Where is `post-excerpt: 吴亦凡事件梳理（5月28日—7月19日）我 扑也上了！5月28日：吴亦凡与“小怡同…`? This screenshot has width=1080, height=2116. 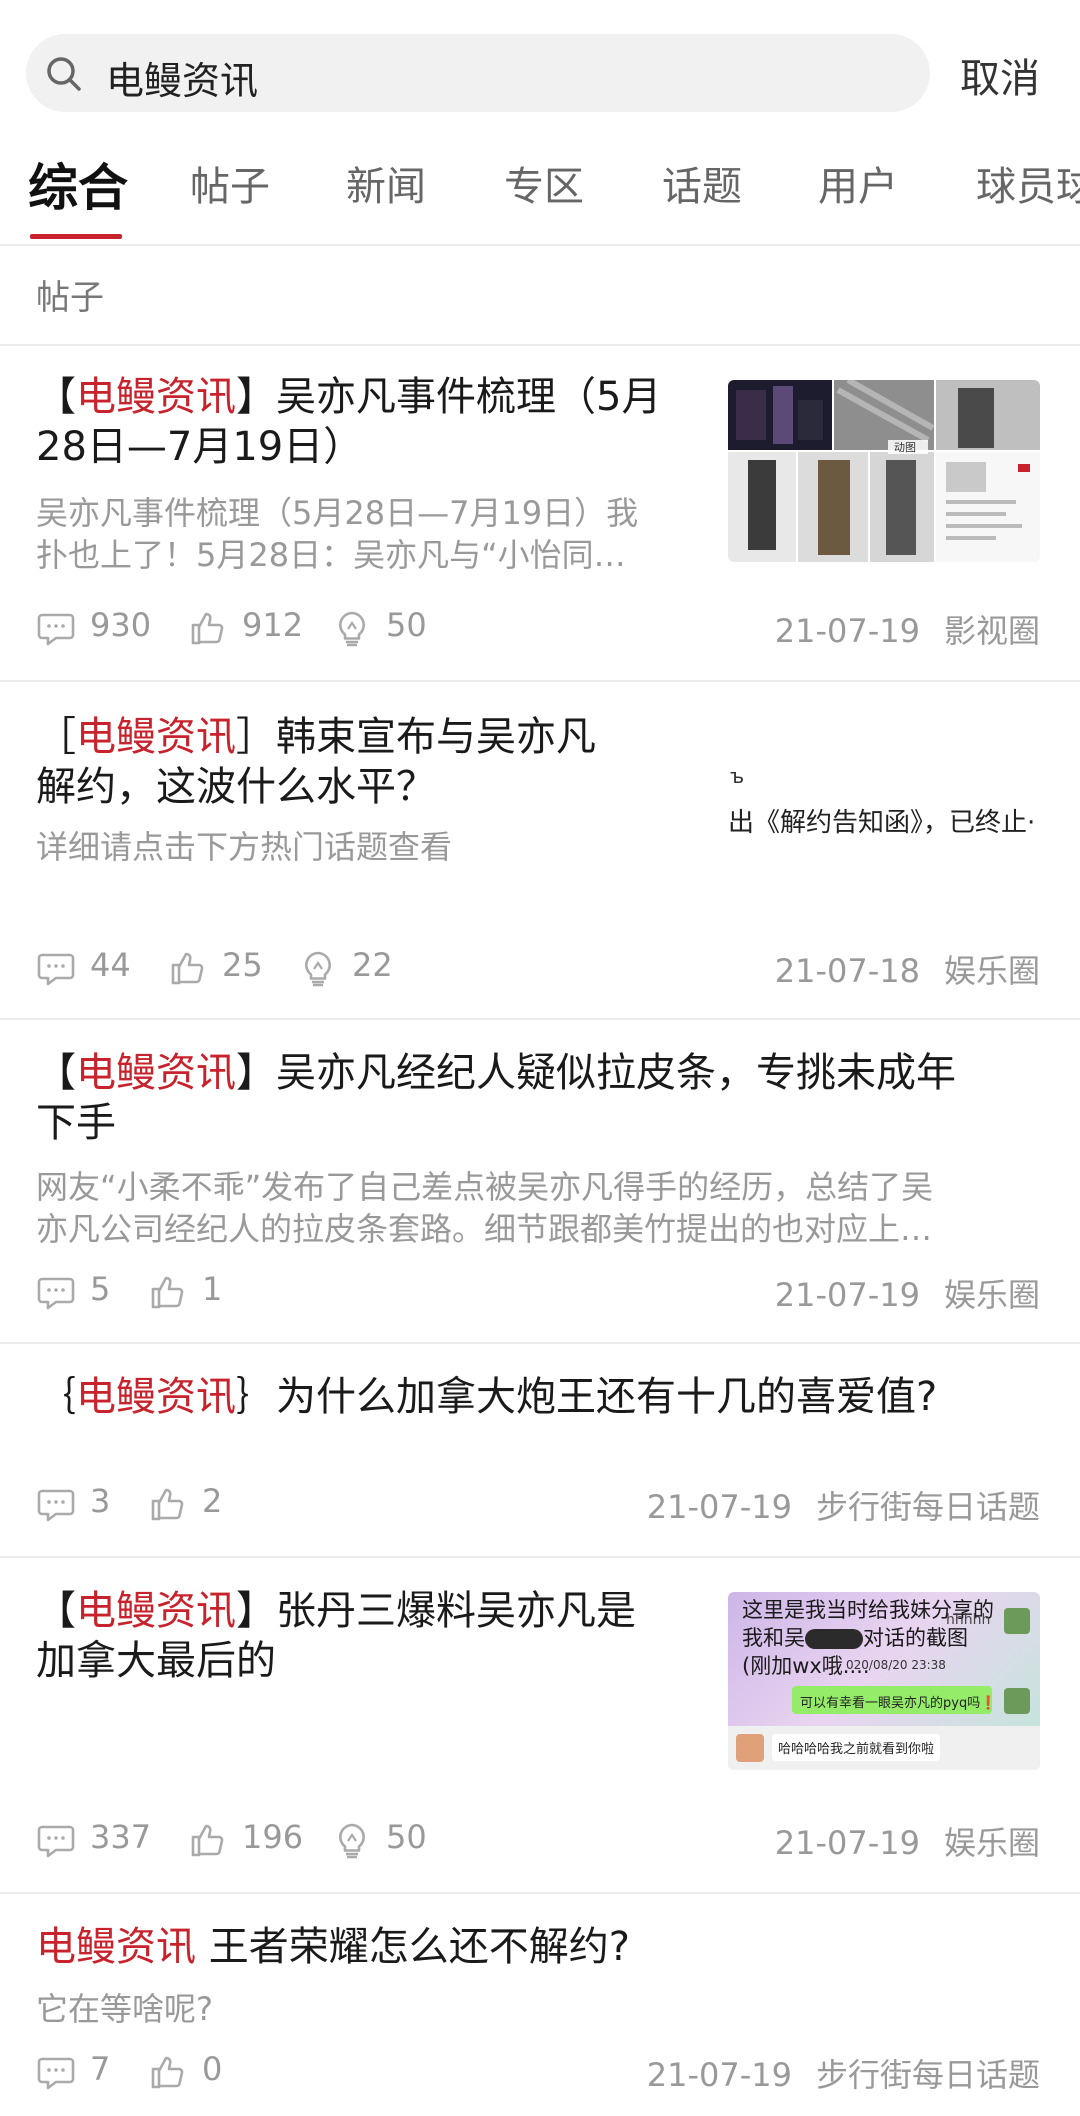
post-excerpt: 吴亦凡事件梳理（5月28日—7月19日）我 扑也上了！5月28日：吴亦凡与“小怡同… is located at coordinates (337, 534).